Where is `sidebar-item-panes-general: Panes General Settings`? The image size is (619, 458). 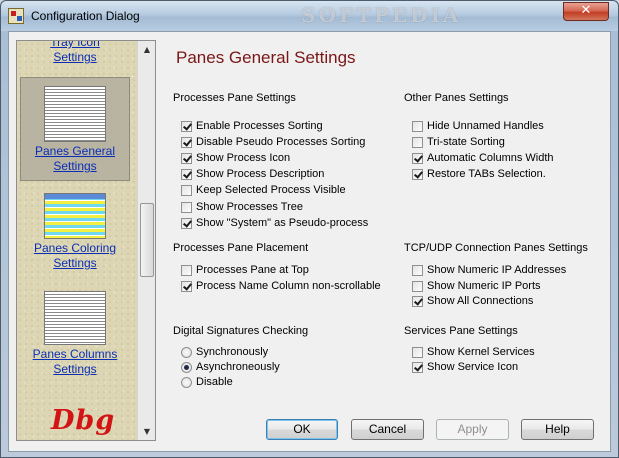 sidebar-item-panes-general: Panes General Settings is located at coordinates (75, 130).